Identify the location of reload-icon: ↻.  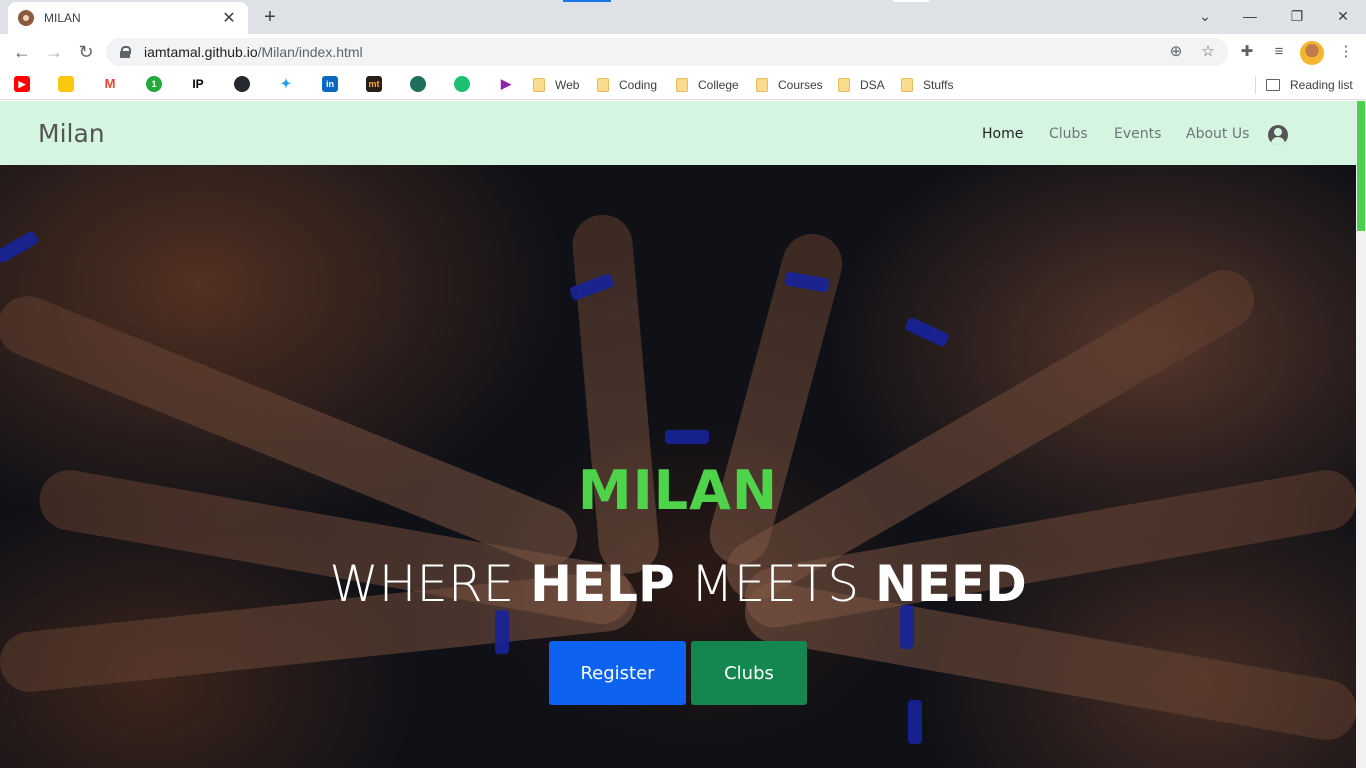
(86, 52).